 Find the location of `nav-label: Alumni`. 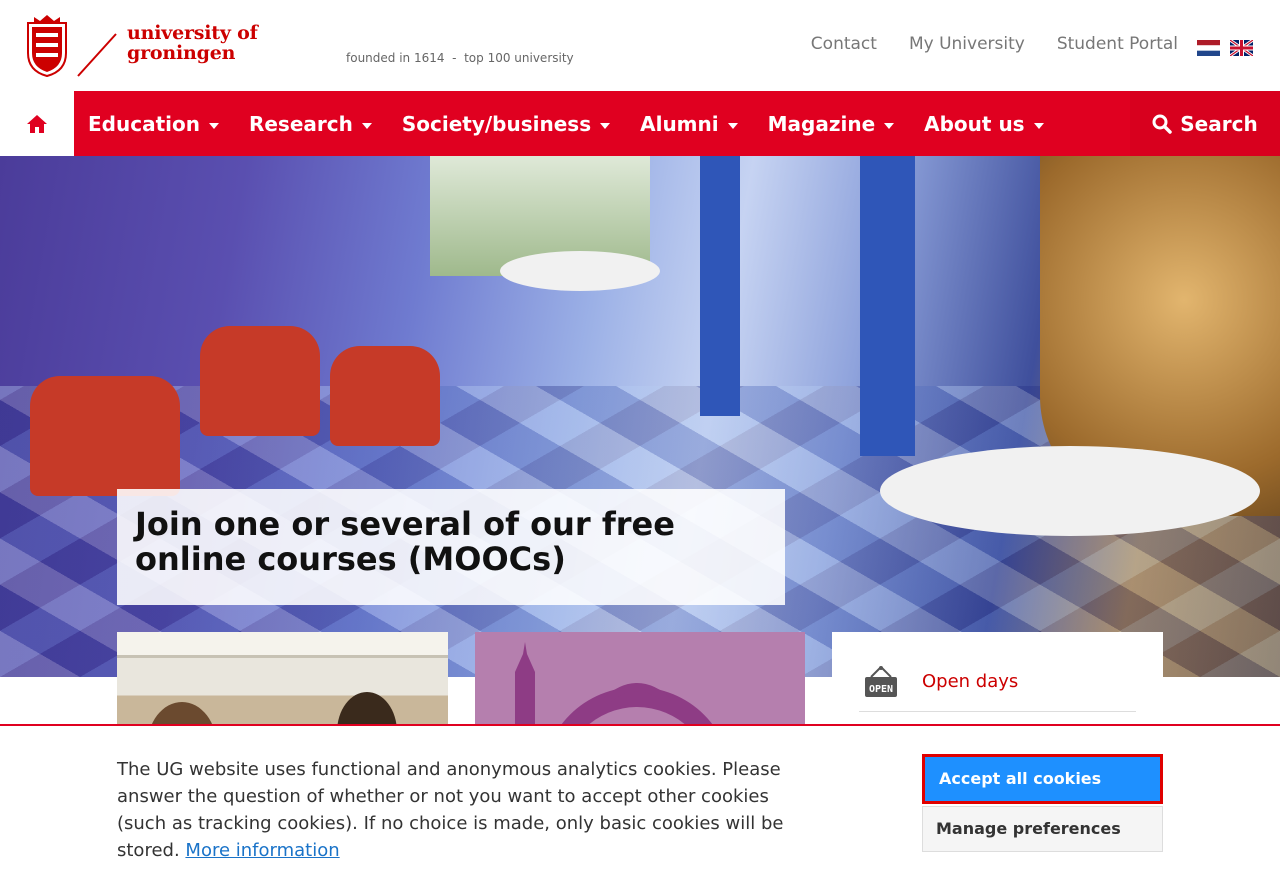

nav-label: Alumni is located at coordinates (679, 123).